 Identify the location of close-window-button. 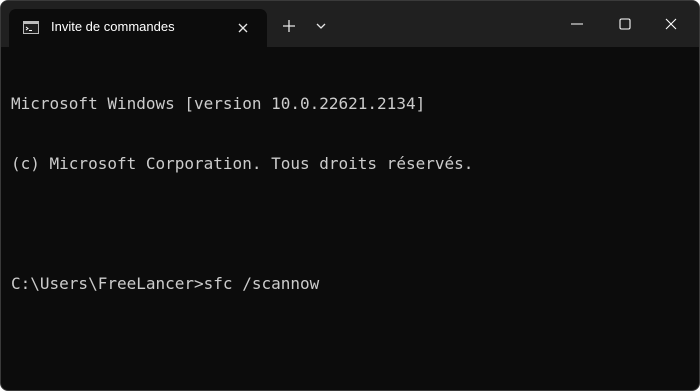
(671, 24).